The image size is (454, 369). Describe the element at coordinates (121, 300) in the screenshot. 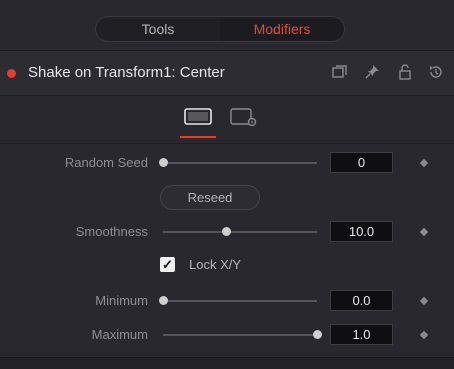

I see `minimum-label: Minimum` at that location.